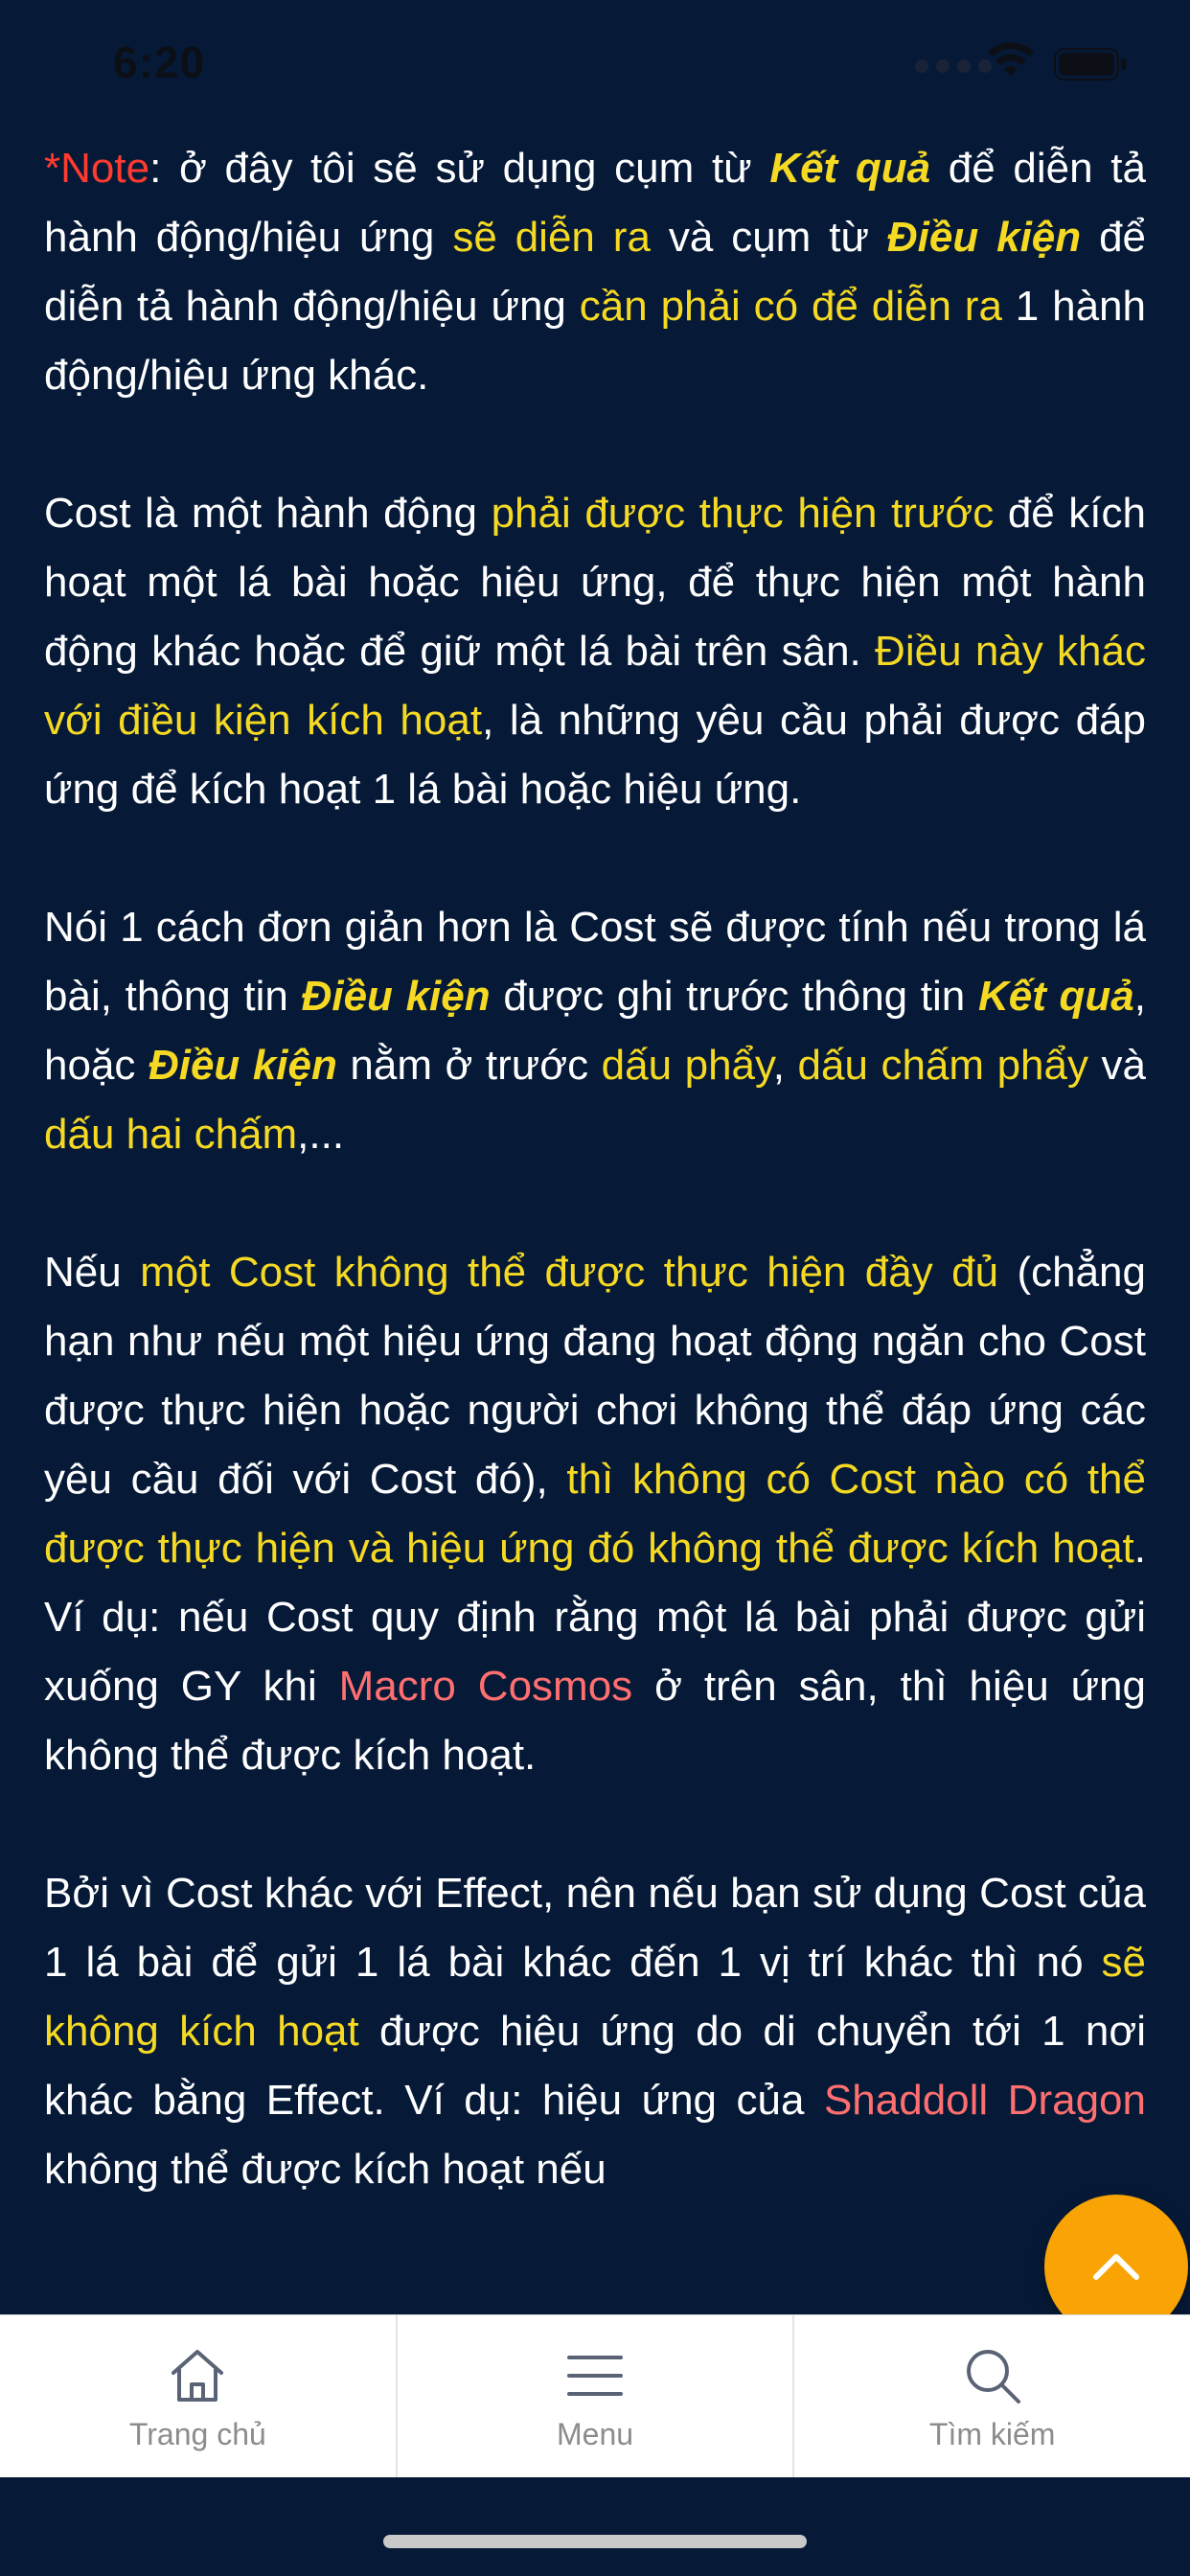 The image size is (1190, 2576). What do you see at coordinates (198, 2376) in the screenshot?
I see `home-icon` at bounding box center [198, 2376].